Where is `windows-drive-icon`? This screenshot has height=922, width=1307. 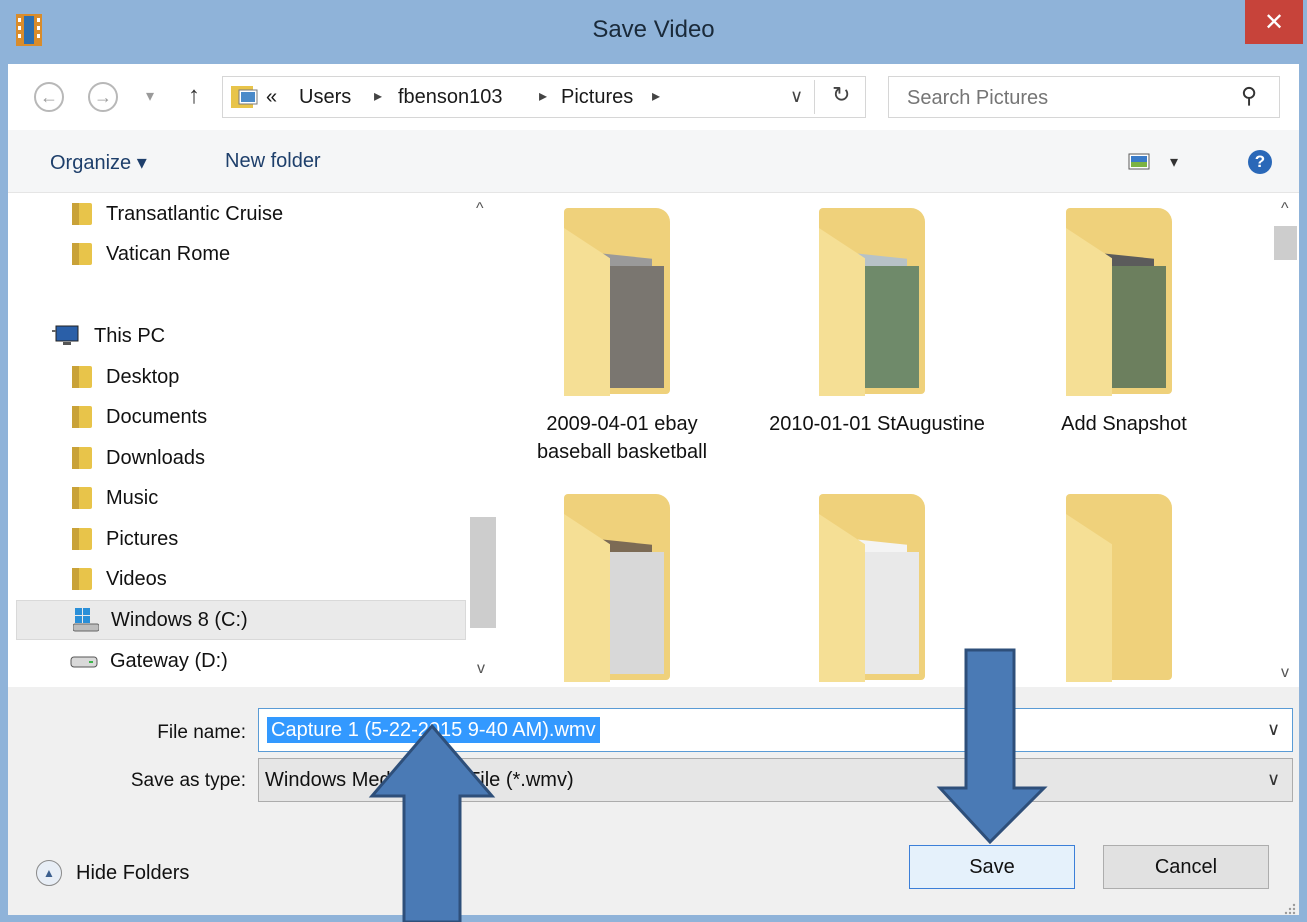
windows-drive-icon is located at coordinates (86, 620).